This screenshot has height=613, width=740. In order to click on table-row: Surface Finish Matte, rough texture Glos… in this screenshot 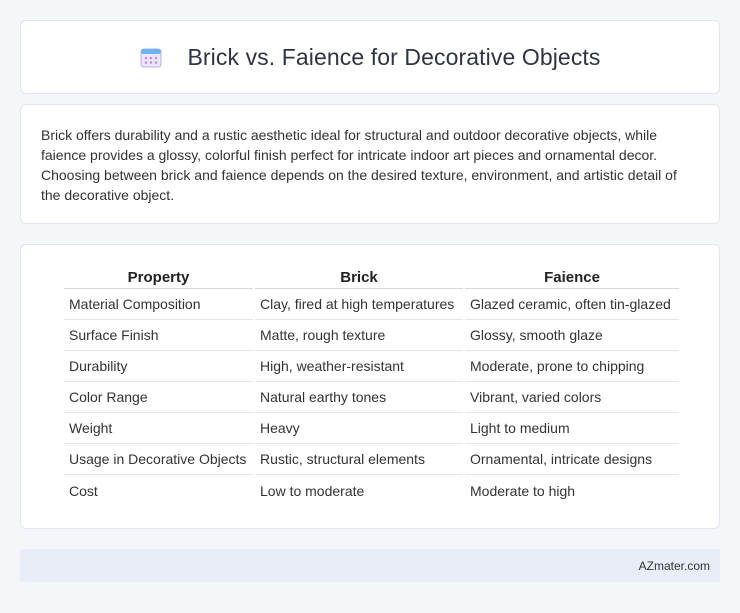, I will do `click(371, 335)`.